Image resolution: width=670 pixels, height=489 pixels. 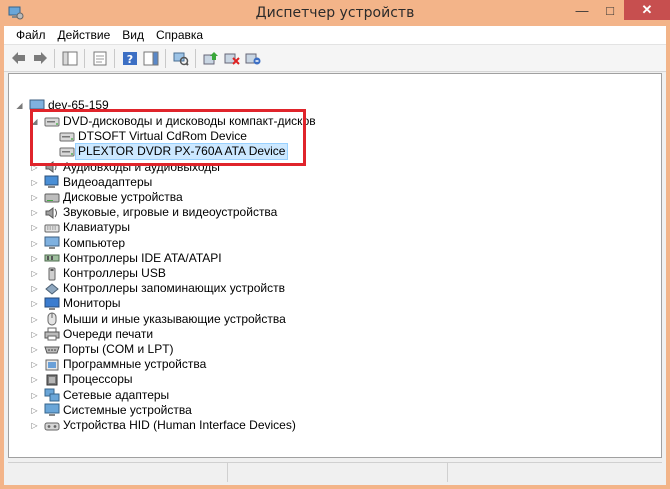 I want to click on display-adapter-icon, so click(x=52, y=182).